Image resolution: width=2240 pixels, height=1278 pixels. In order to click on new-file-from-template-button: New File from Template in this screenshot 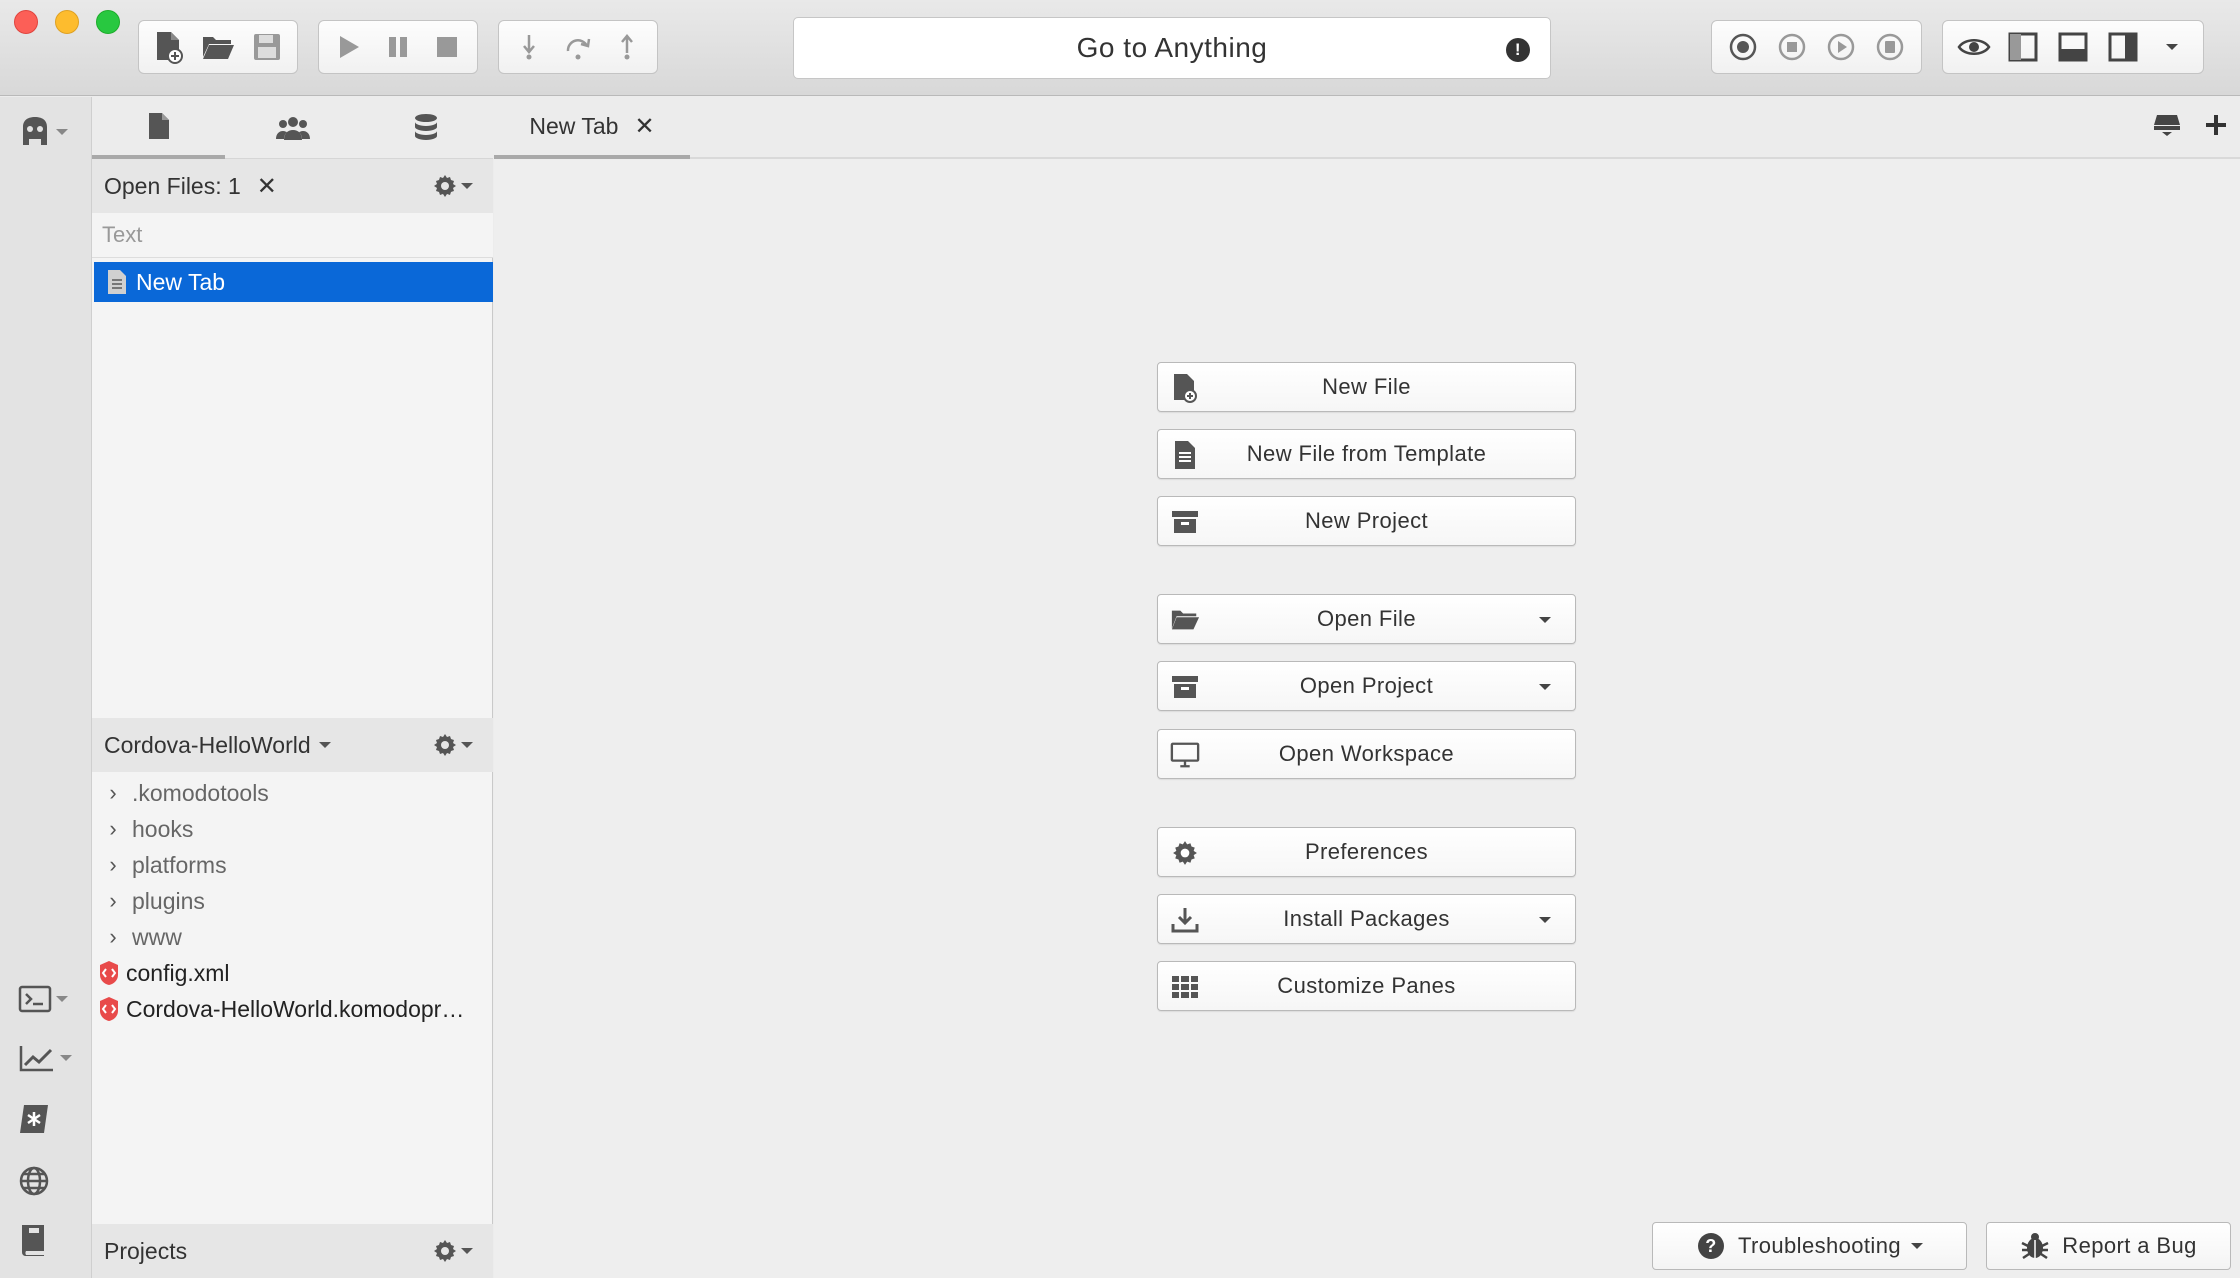, I will do `click(1366, 454)`.